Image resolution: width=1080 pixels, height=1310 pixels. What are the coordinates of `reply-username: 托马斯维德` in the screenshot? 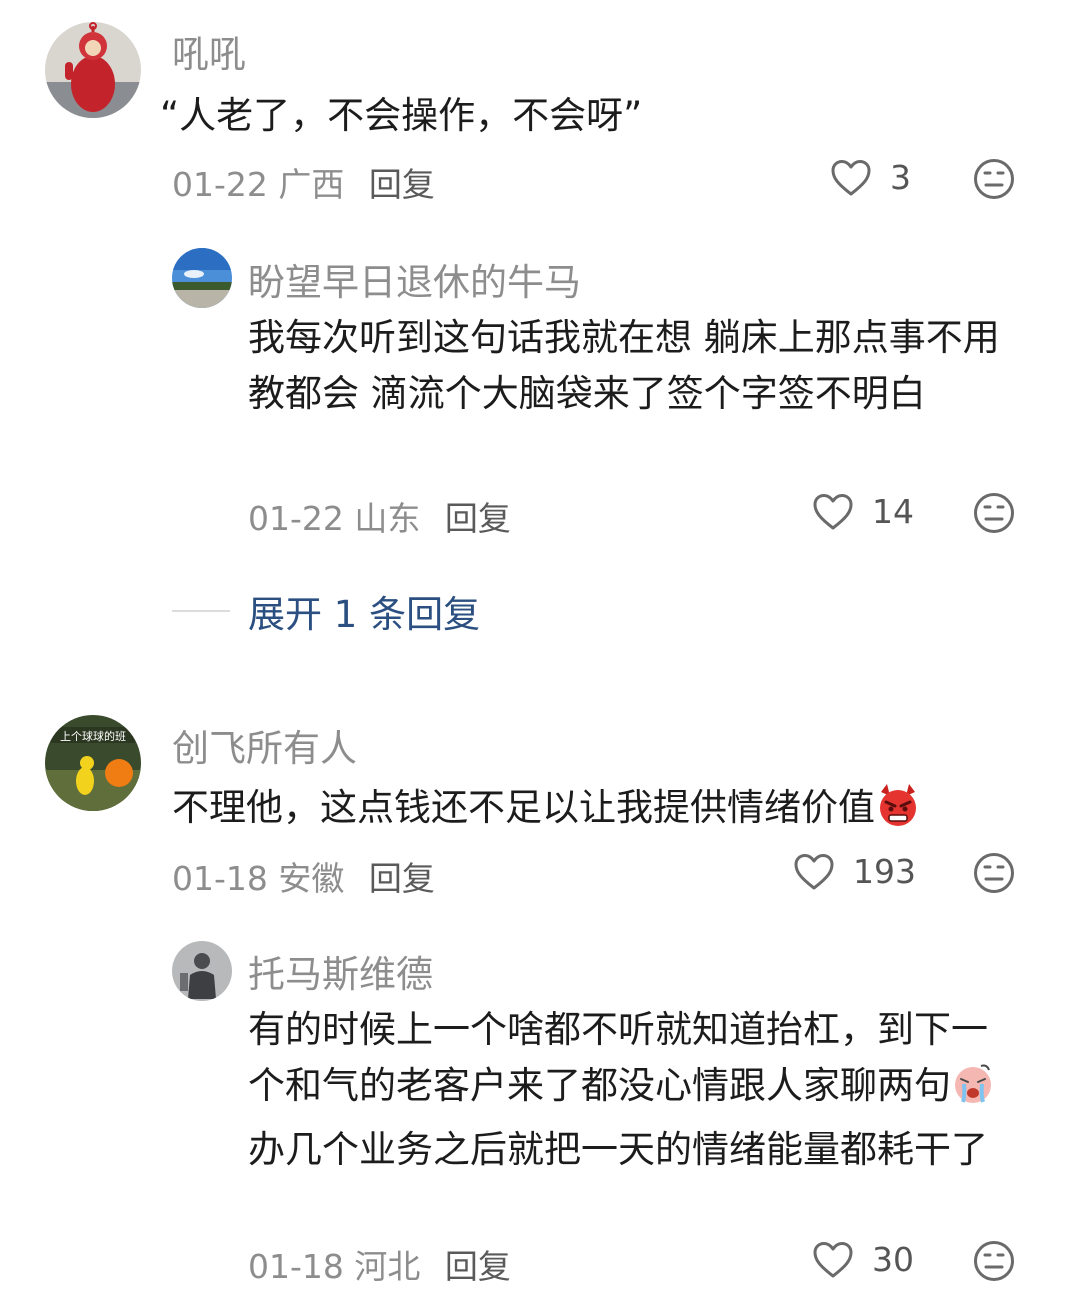 It's located at (340, 971).